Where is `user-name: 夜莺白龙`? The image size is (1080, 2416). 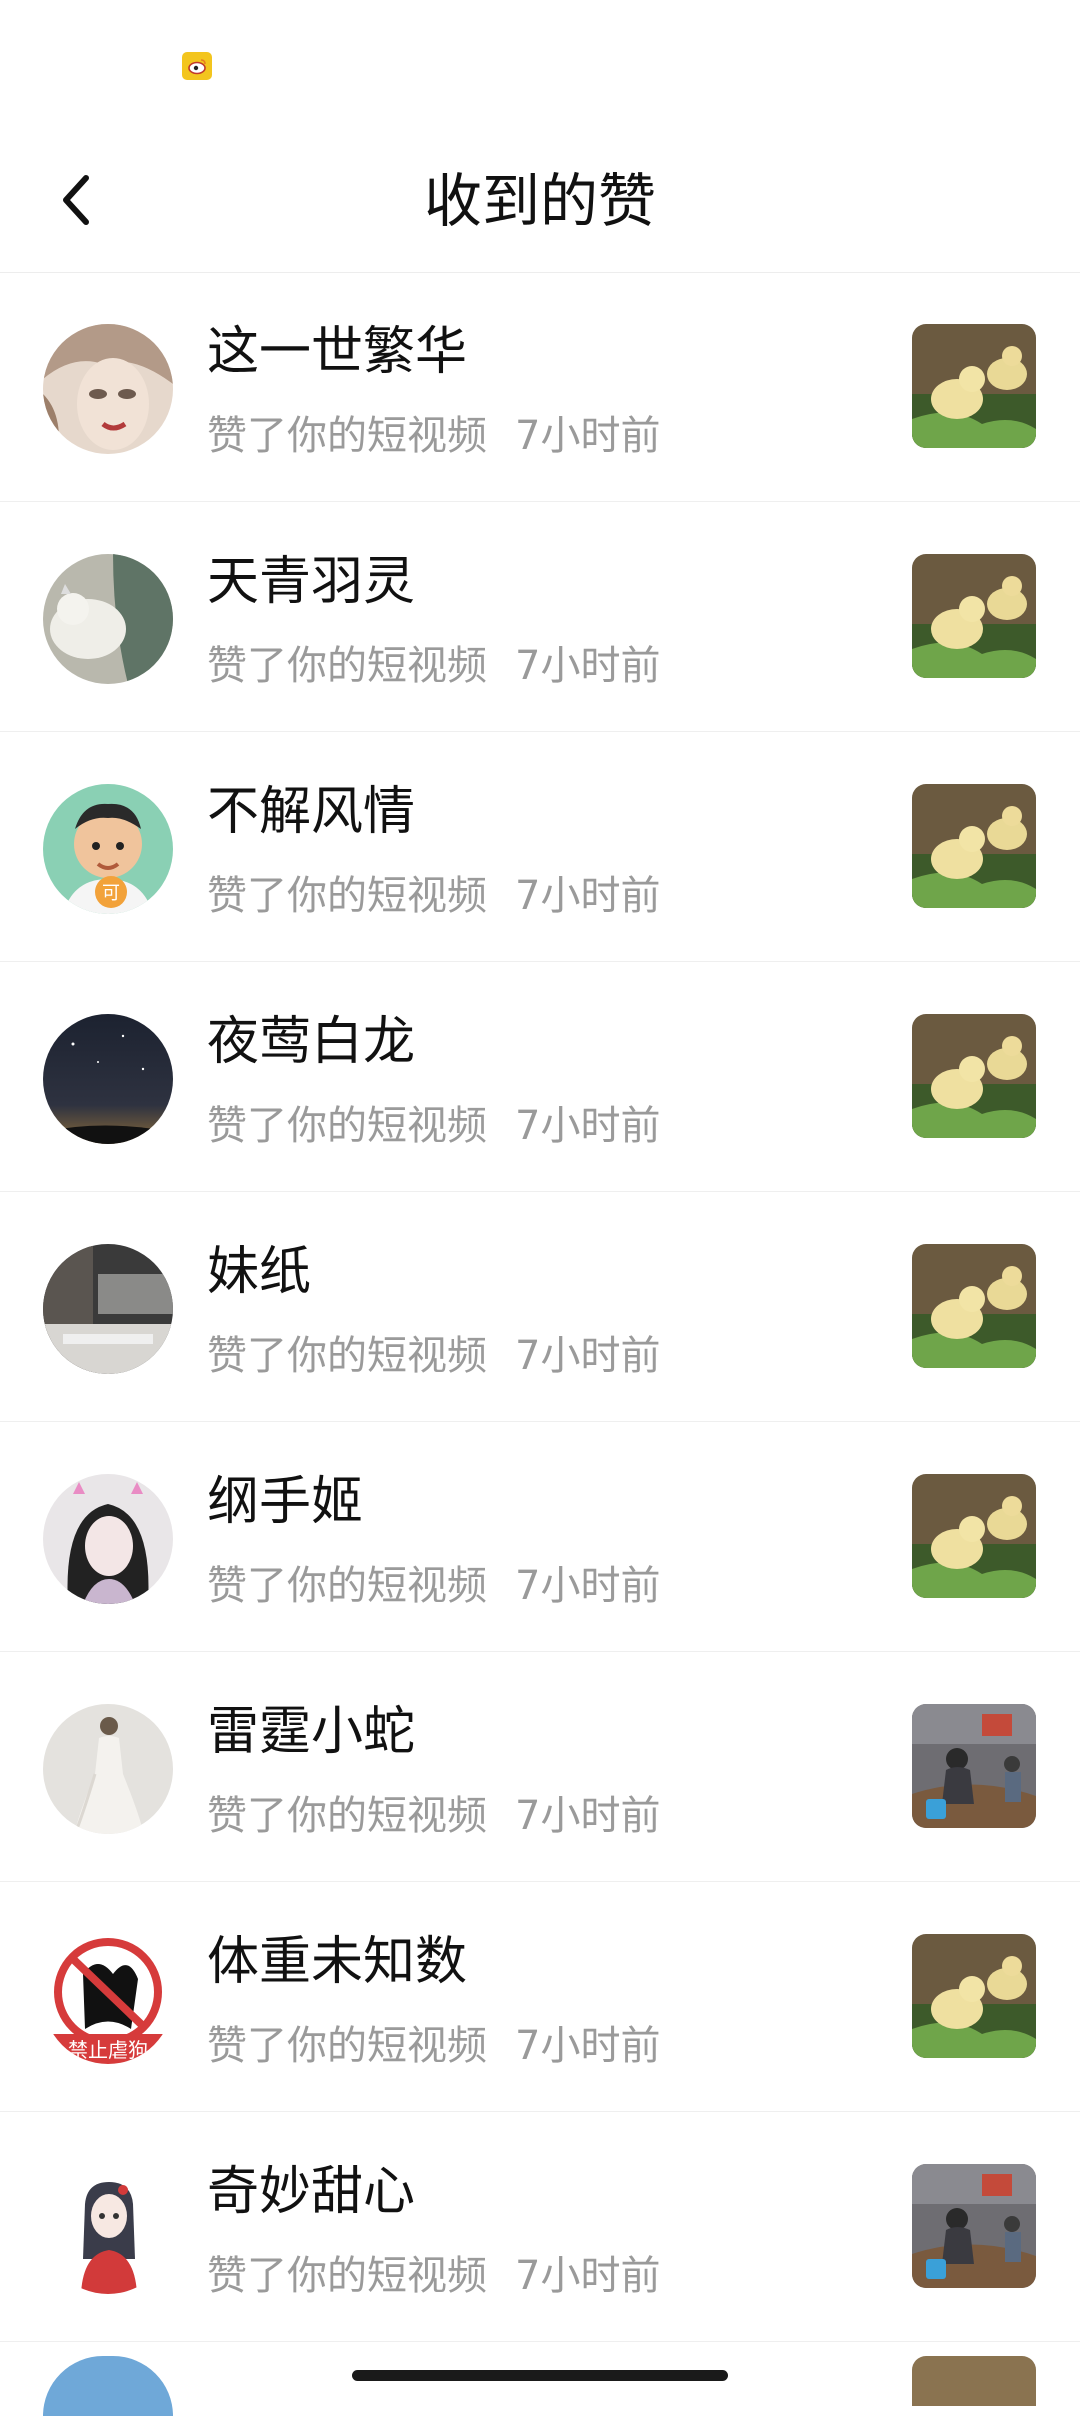
user-name: 夜莺白龙 is located at coordinates (311, 1042).